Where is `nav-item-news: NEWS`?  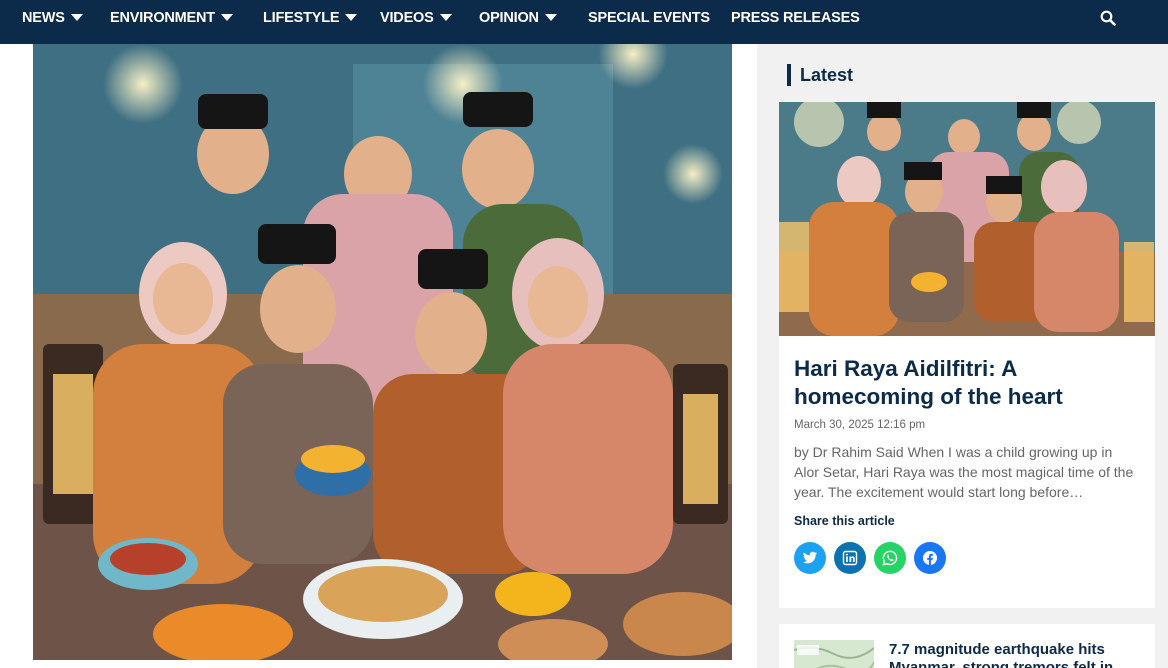
nav-item-news: NEWS is located at coordinates (52, 18).